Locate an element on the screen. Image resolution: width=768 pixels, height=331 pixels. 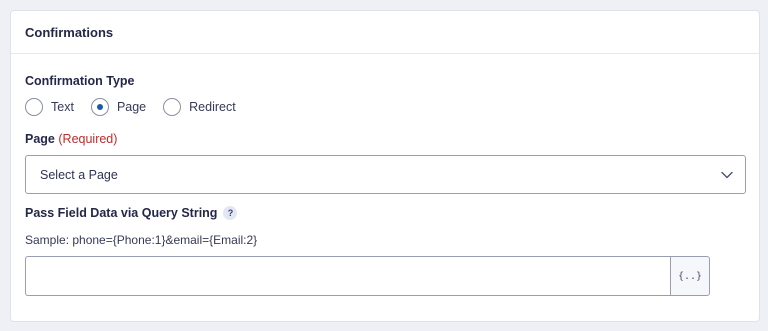
radio-page-selected-dot is located at coordinates (99, 107).